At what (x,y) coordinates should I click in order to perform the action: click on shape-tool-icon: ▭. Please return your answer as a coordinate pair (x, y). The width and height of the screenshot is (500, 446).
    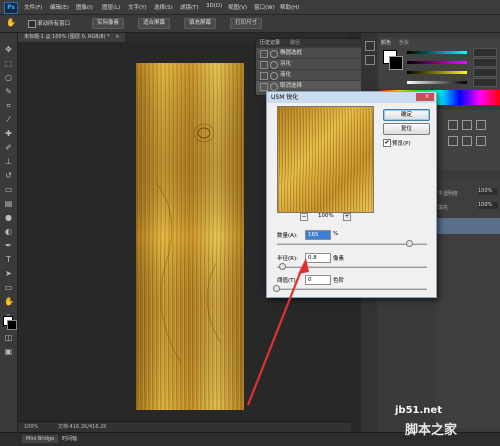
    Looking at the image, I should click on (8, 287).